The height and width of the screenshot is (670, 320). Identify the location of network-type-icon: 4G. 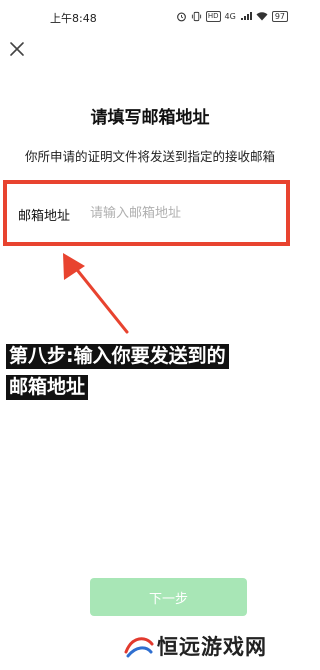
(230, 16).